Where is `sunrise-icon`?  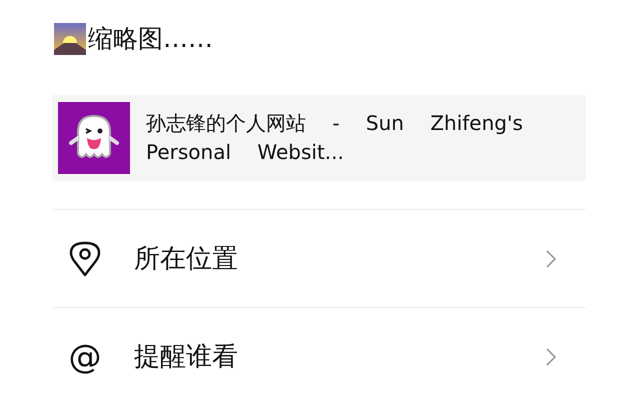
sunrise-icon is located at coordinates (70, 38).